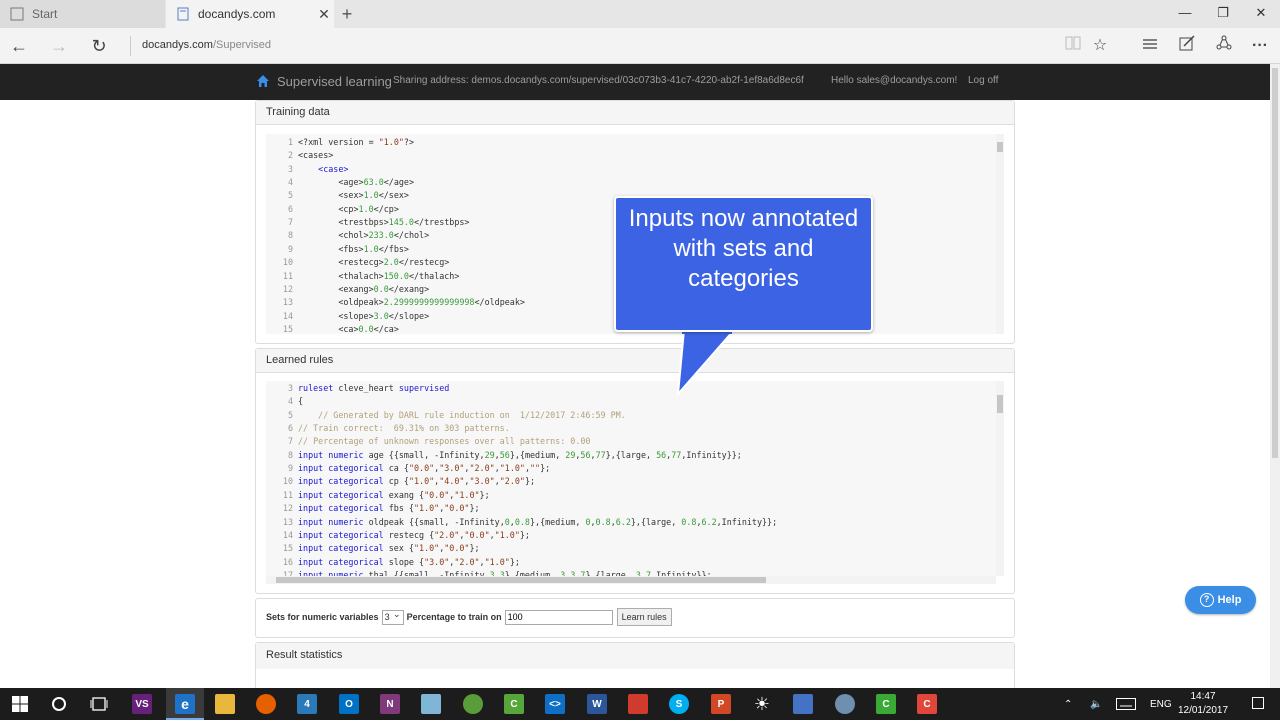 The width and height of the screenshot is (1280, 720). Describe the element at coordinates (284, 401) in the screenshot. I see `code-line: 4{` at that location.